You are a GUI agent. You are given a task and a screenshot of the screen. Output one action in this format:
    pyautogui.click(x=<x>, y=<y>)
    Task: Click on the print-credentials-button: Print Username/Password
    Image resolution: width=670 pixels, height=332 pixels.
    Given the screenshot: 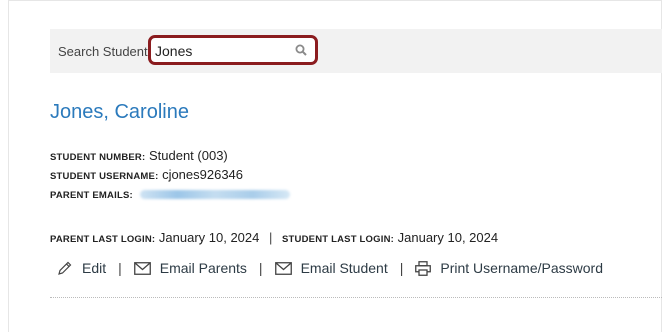 What is the action you would take?
    pyautogui.click(x=509, y=268)
    